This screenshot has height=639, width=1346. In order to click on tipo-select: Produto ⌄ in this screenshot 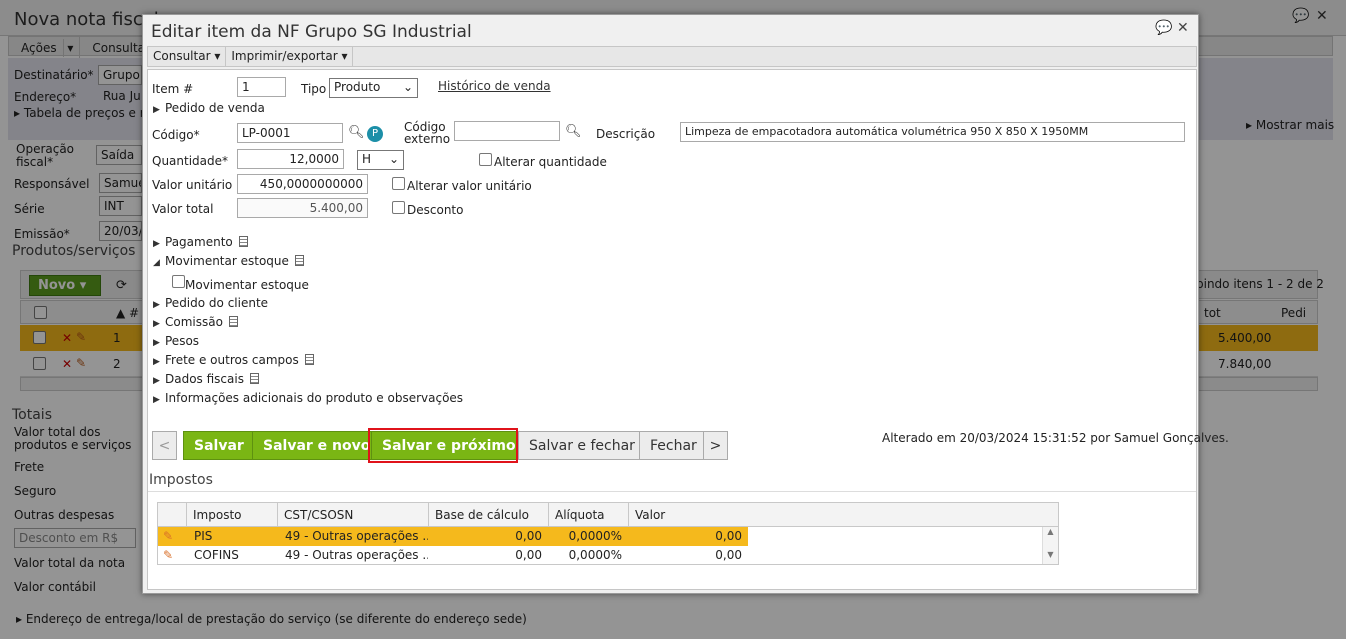, I will do `click(373, 88)`.